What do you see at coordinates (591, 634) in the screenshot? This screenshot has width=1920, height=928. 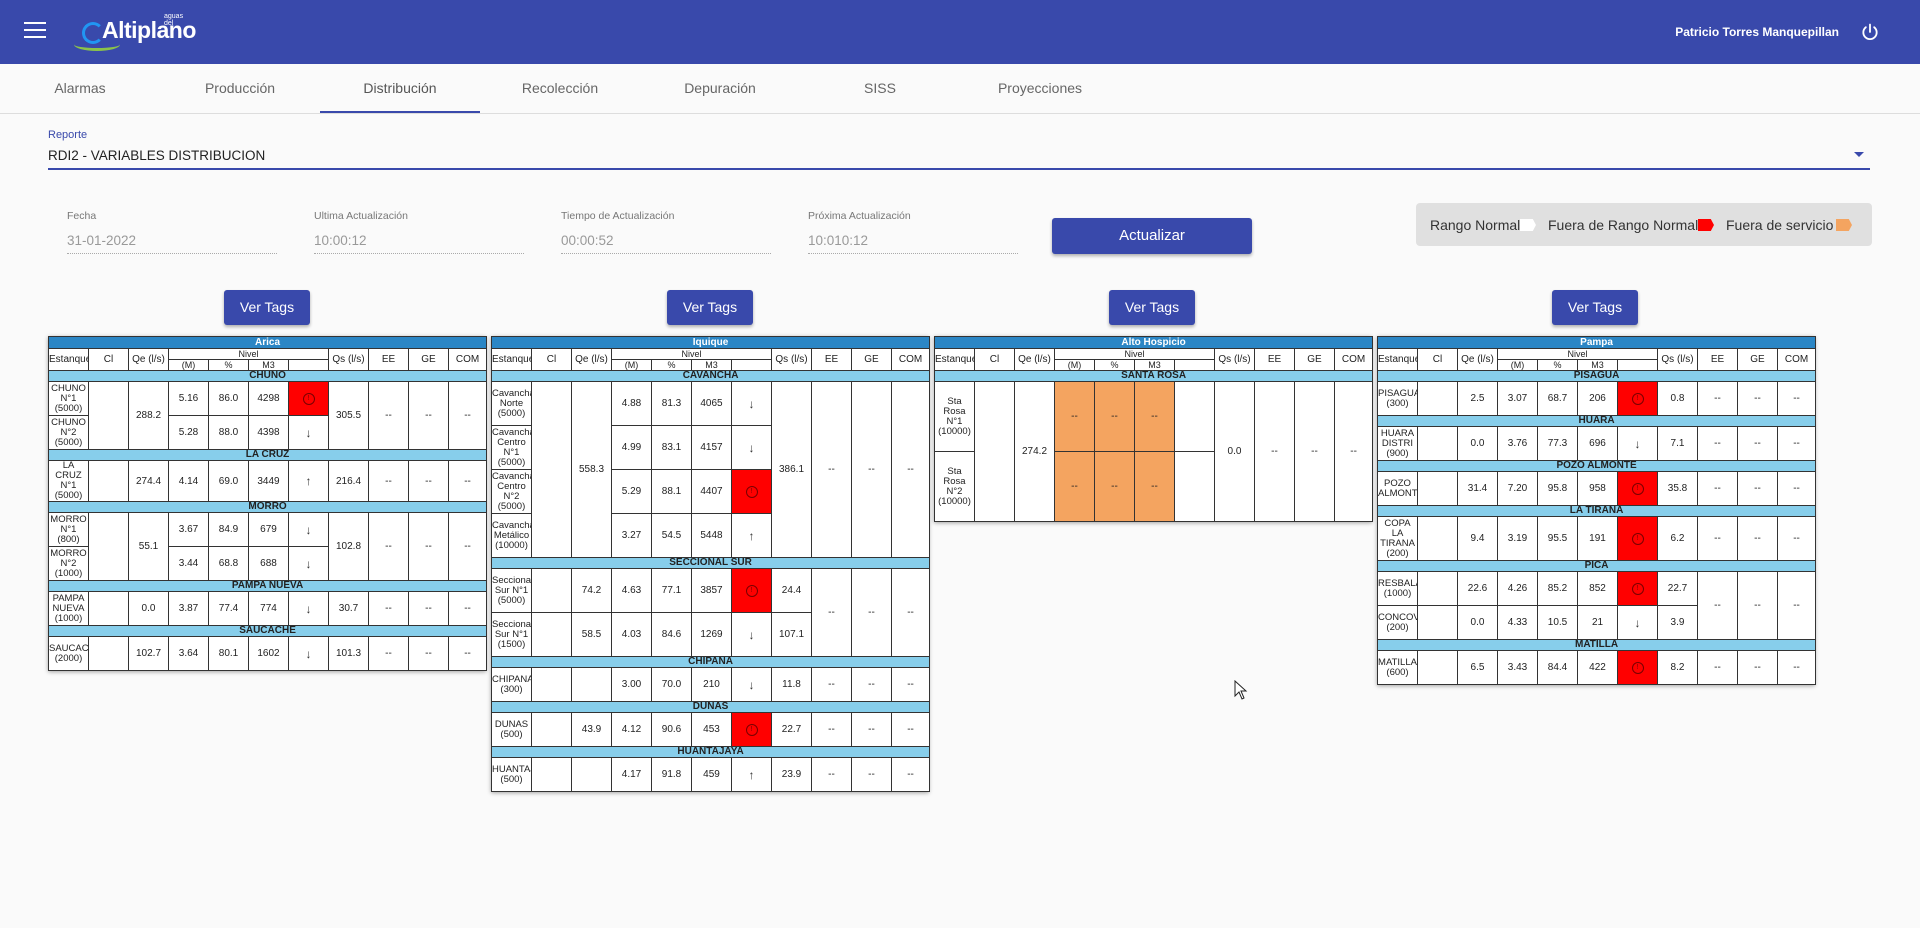 I see `qe-cell: 58.5` at bounding box center [591, 634].